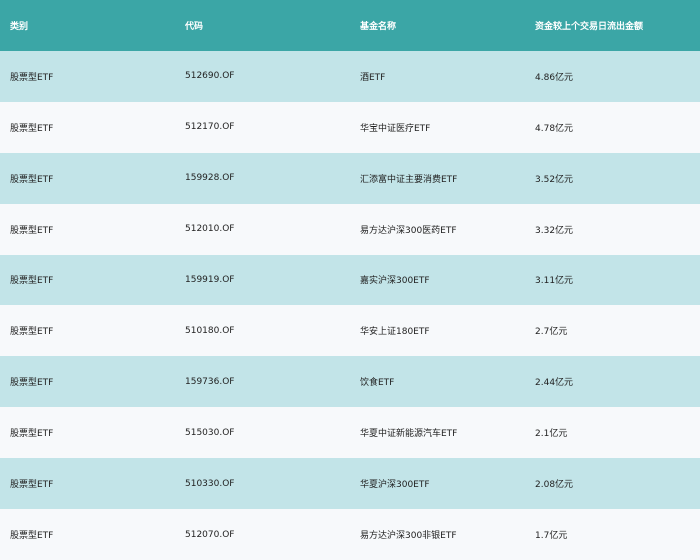 Image resolution: width=700 pixels, height=560 pixels. What do you see at coordinates (554, 281) in the screenshot?
I see `cell-outflow-amount: 3.11亿元` at bounding box center [554, 281].